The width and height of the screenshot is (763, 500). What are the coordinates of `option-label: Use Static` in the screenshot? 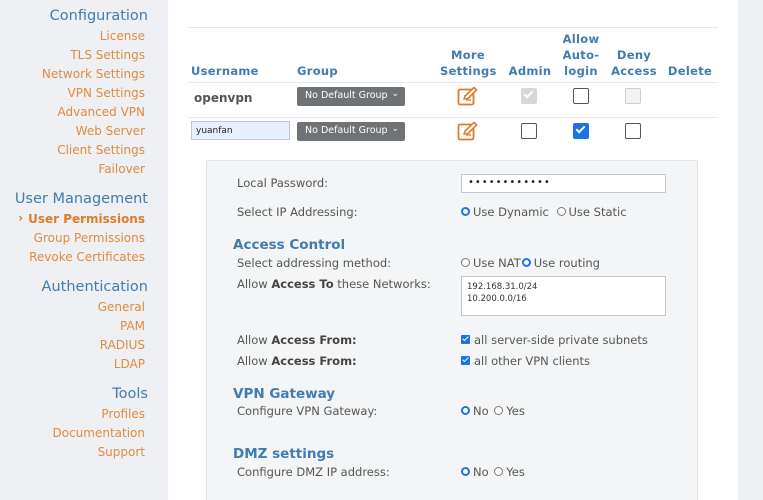 It's located at (597, 212).